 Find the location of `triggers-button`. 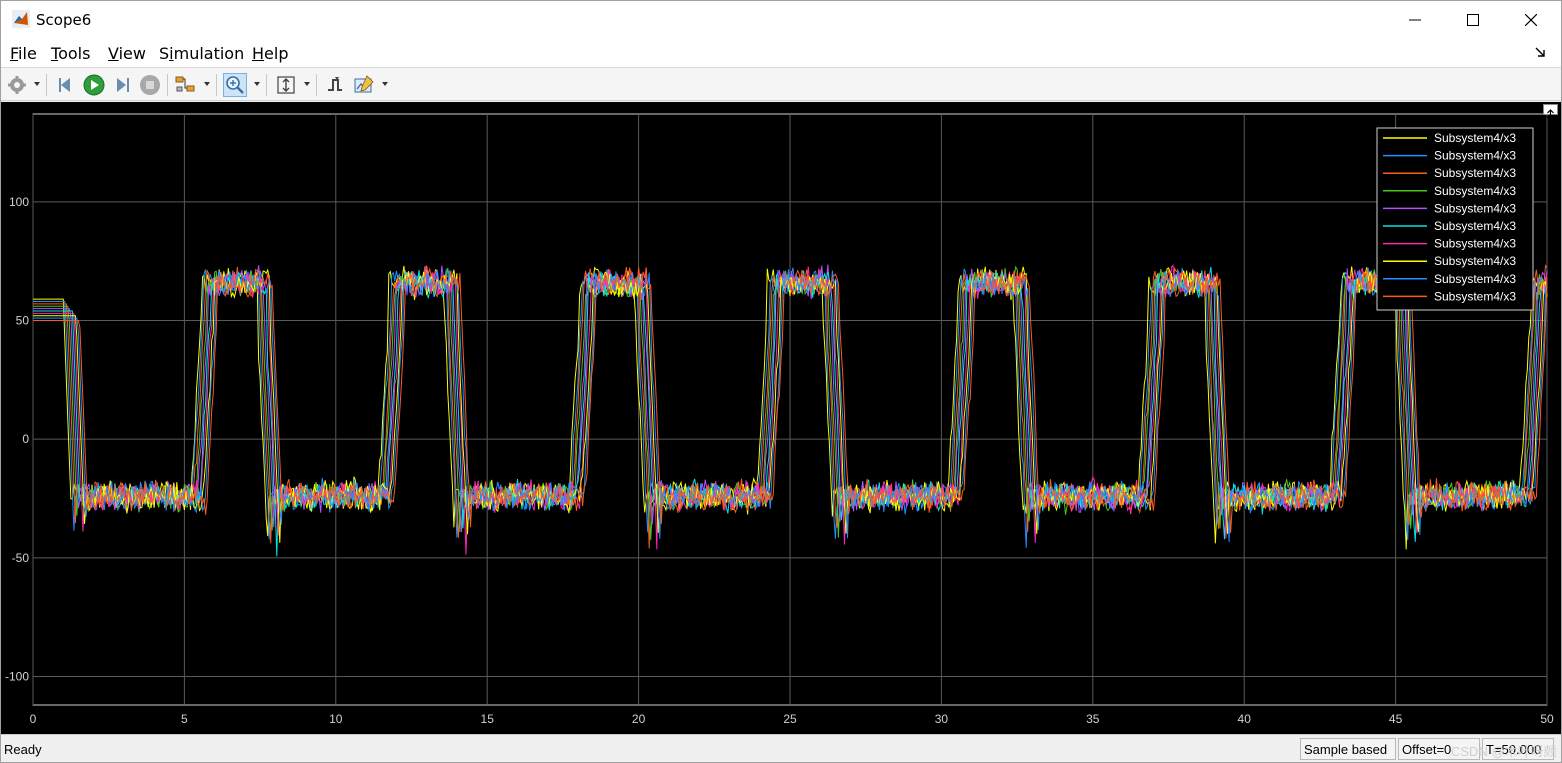

triggers-button is located at coordinates (335, 85).